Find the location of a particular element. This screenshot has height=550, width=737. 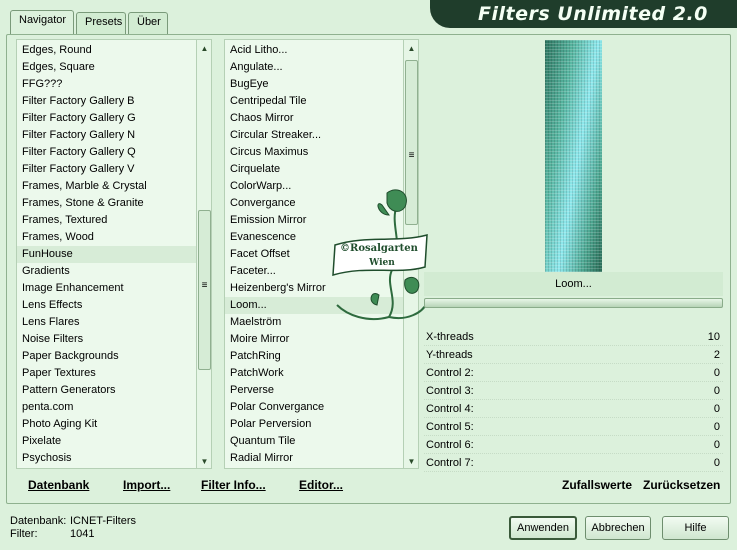

list-item: FunHouse is located at coordinates (107, 254).